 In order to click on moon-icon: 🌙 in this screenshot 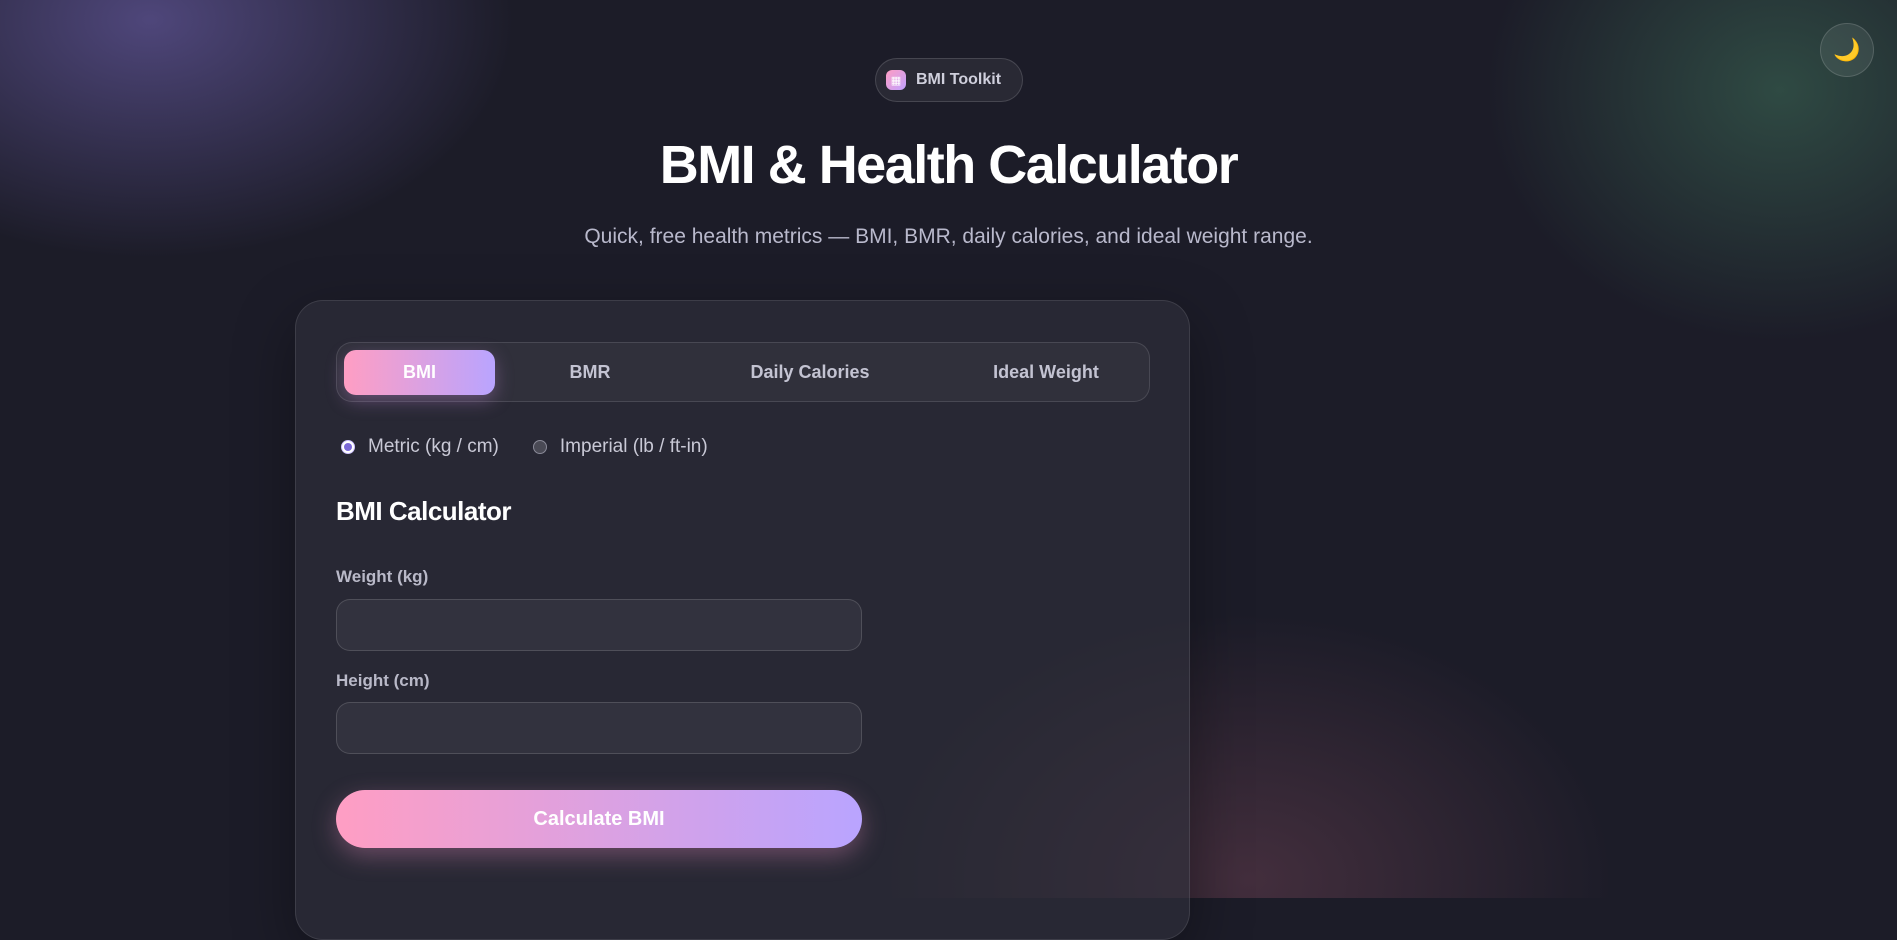, I will do `click(1847, 49)`.